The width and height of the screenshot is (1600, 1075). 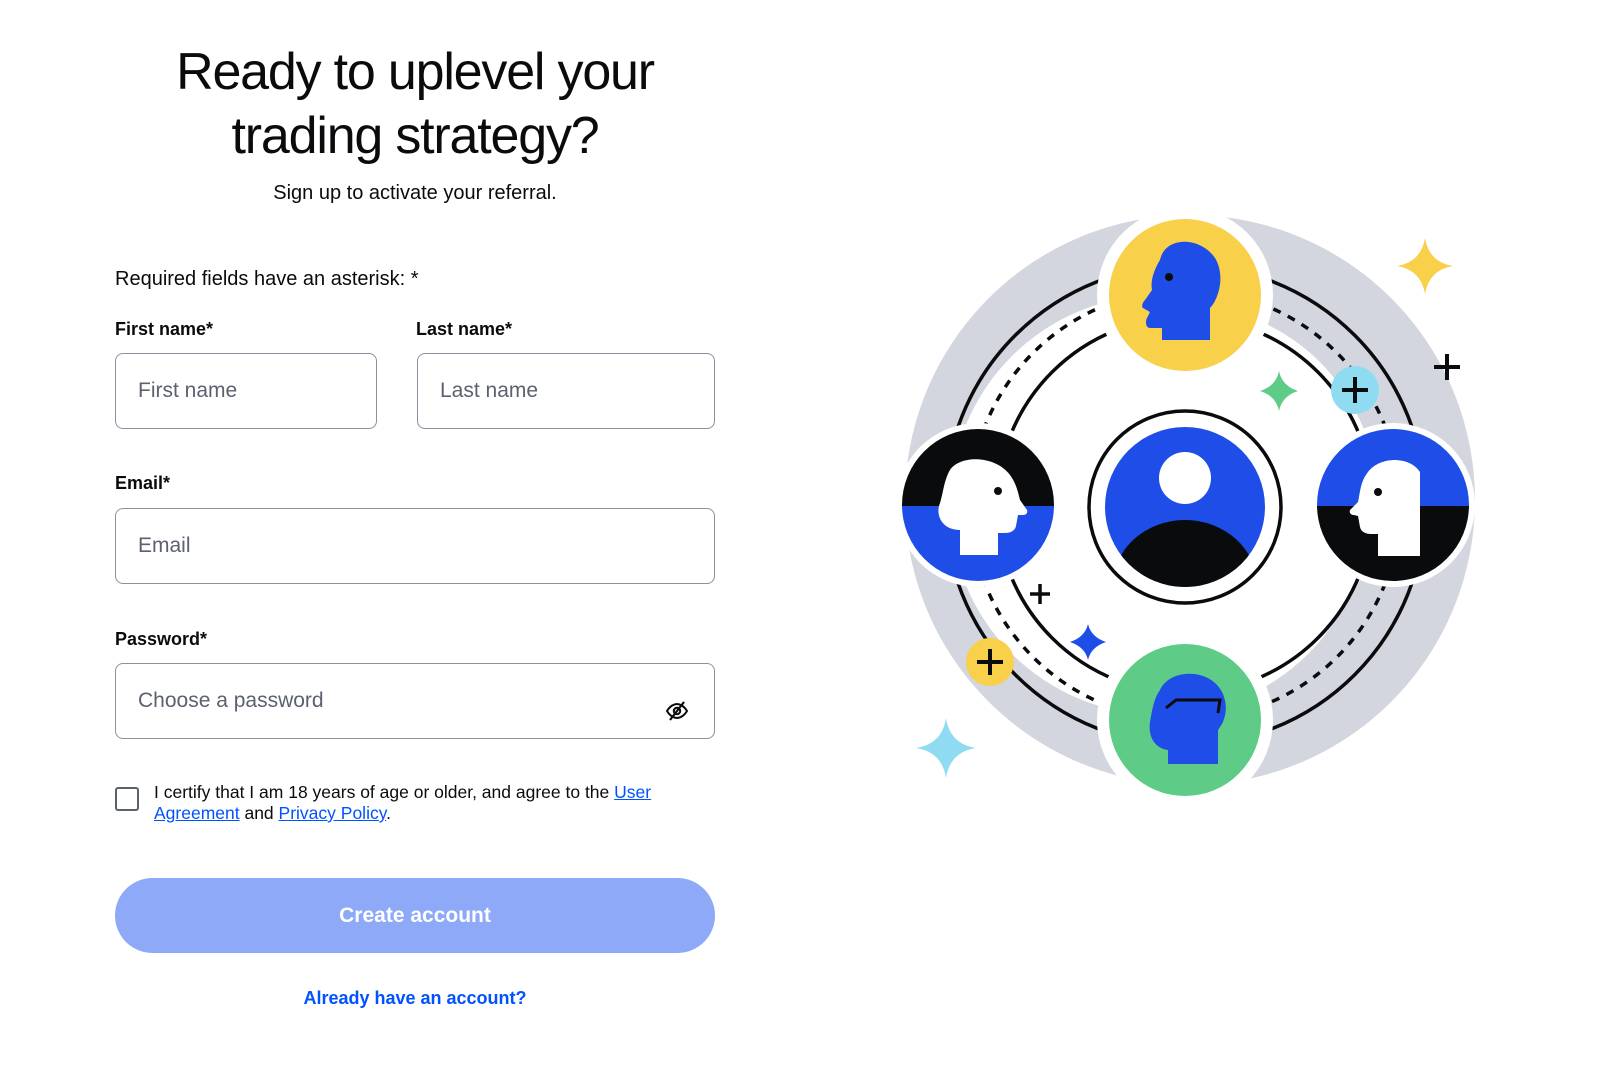 I want to click on cyan-sparkle-icon, so click(x=946, y=748).